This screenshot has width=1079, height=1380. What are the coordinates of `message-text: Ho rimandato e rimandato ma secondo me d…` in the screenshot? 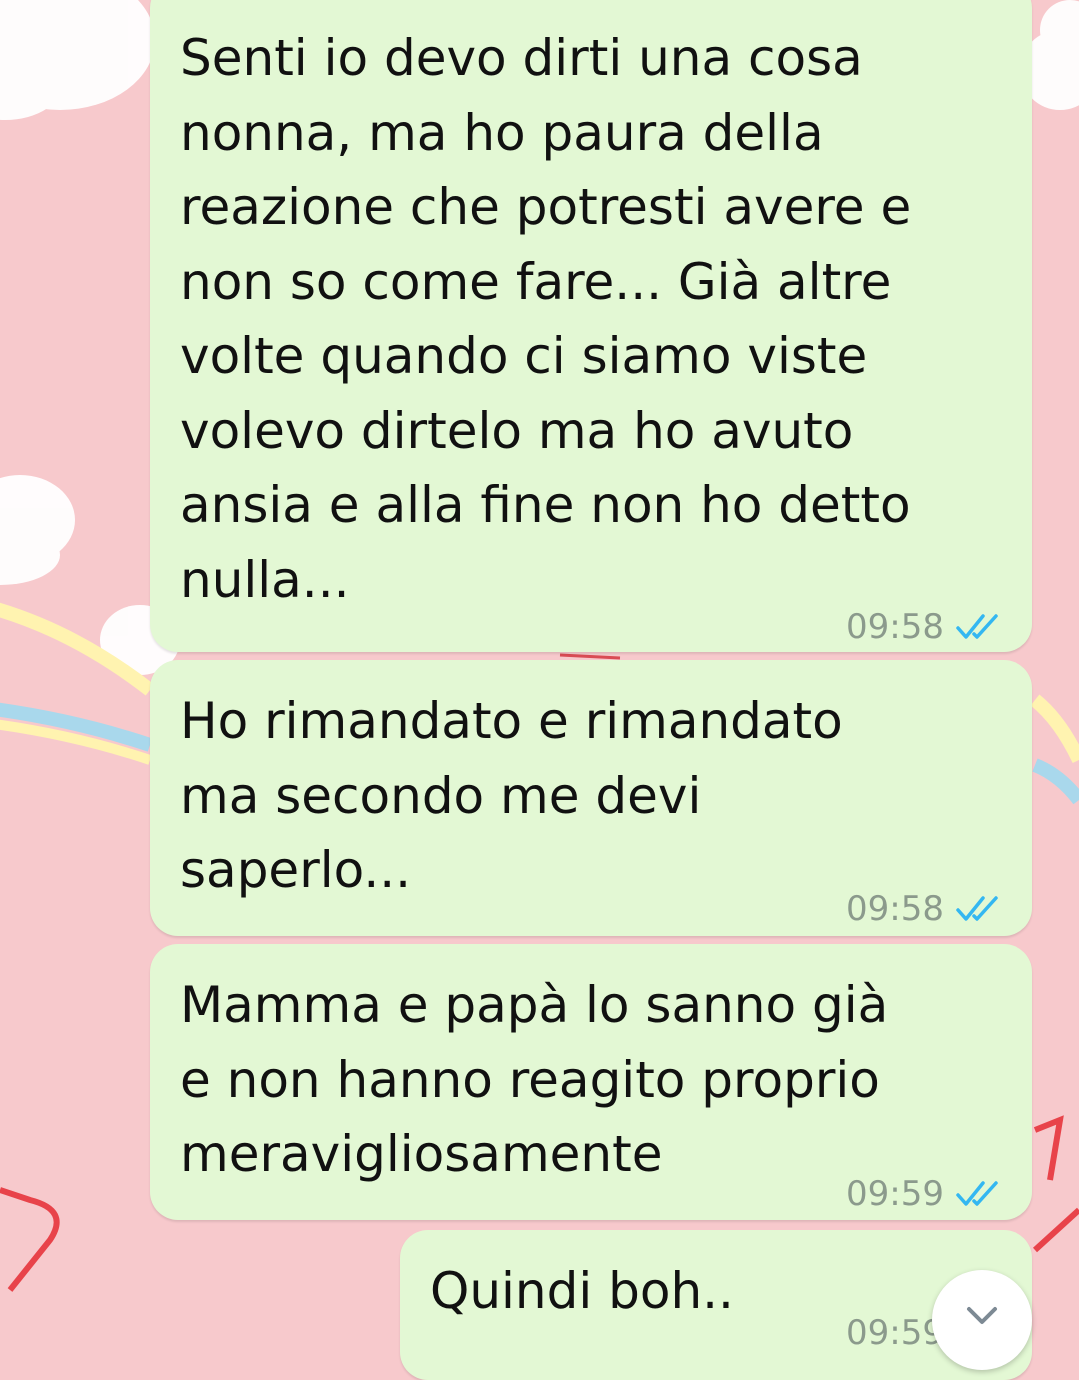 It's located at (511, 795).